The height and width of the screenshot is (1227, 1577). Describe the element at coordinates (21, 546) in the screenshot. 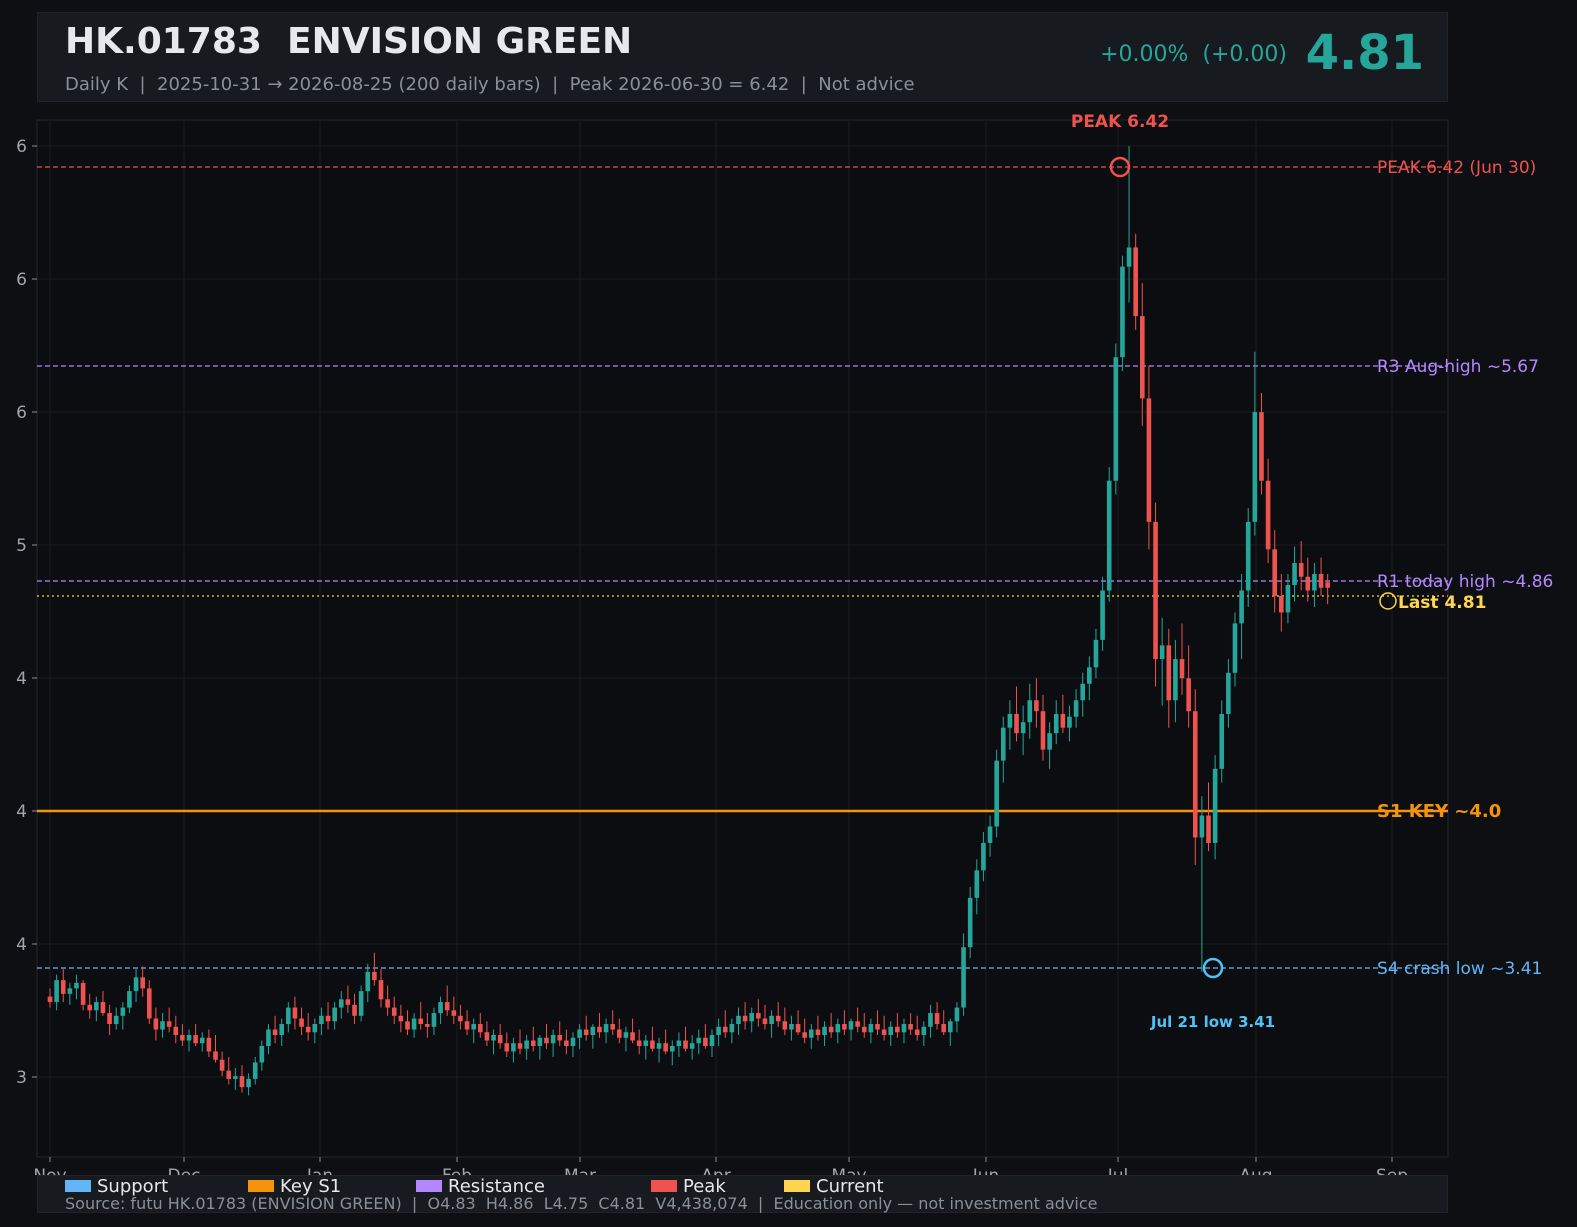

I see `y-tick-label: 5` at that location.